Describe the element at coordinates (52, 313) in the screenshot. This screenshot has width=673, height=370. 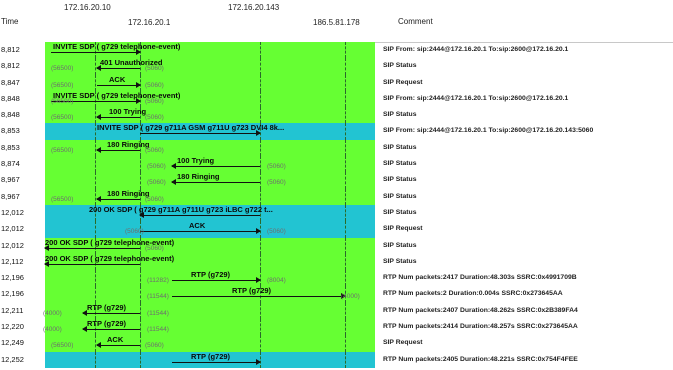
I see `source-port: (4000)` at that location.